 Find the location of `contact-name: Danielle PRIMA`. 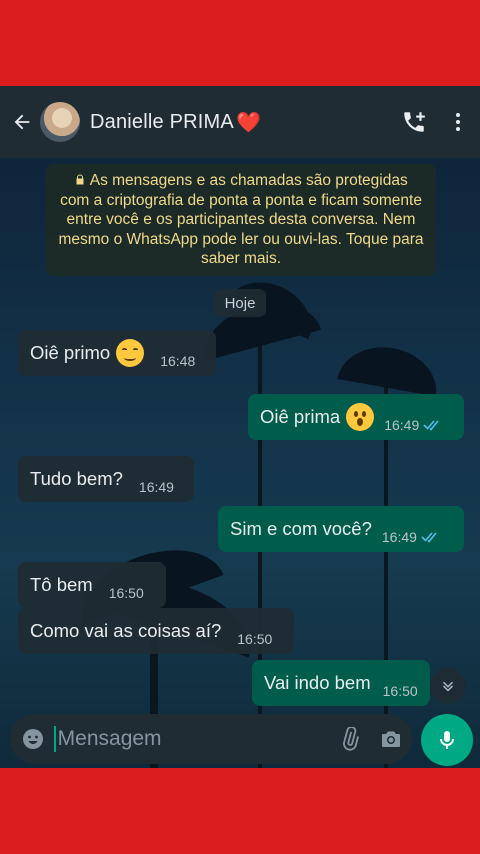

contact-name: Danielle PRIMA is located at coordinates (162, 122).